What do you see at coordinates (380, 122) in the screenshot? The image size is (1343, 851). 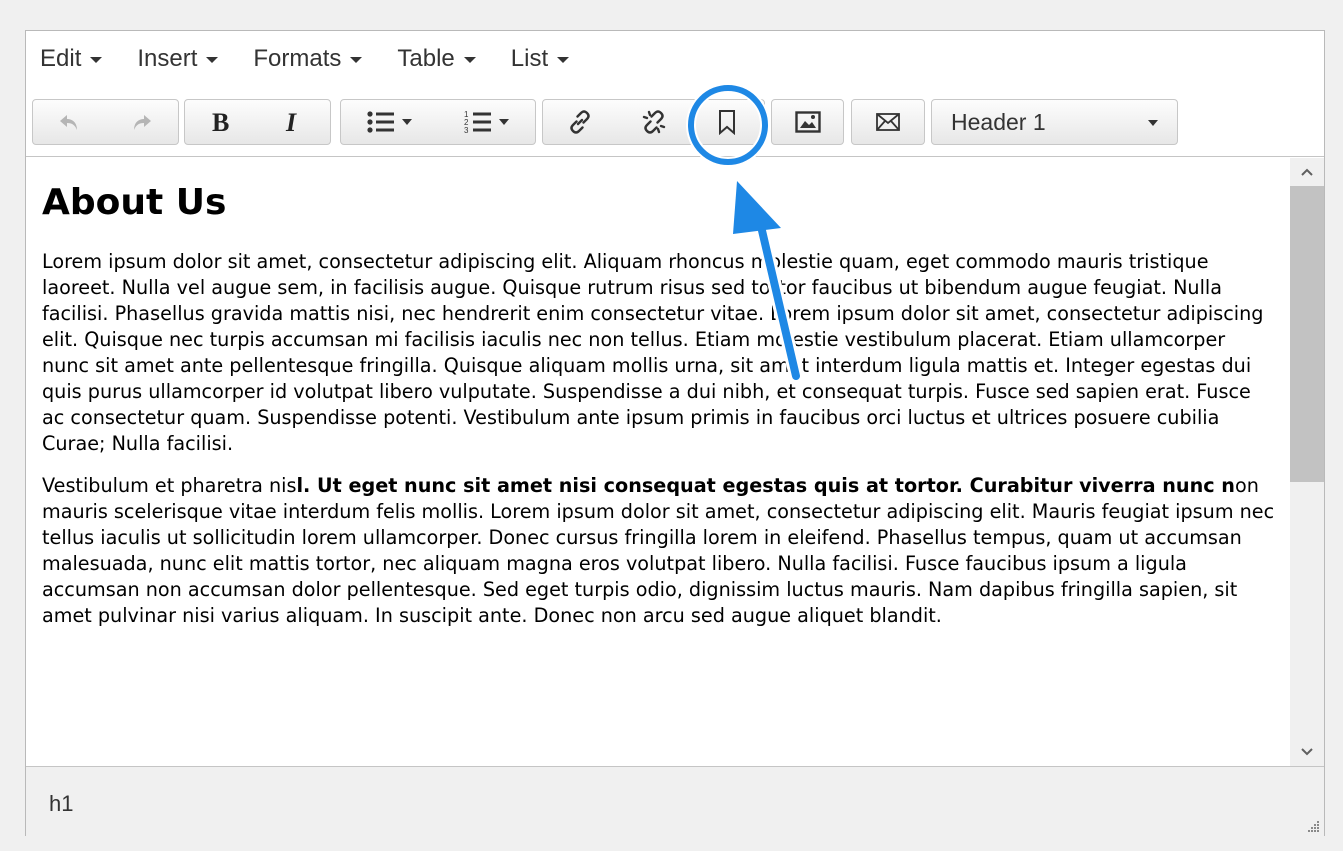 I see `bullet-list-icon` at bounding box center [380, 122].